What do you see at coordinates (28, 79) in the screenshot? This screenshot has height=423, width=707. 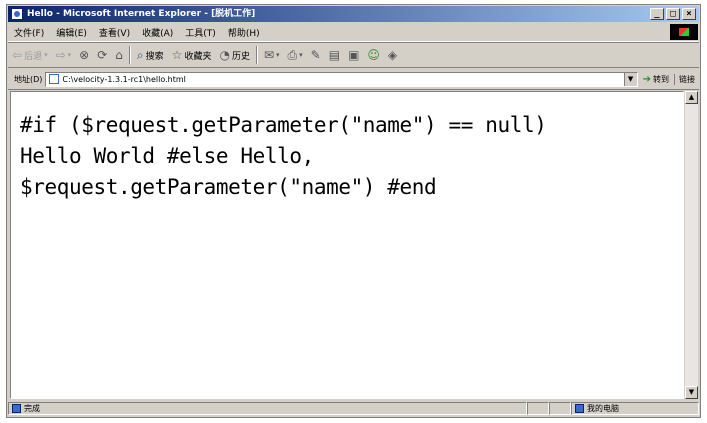 I see `address-label: 地址(D)` at bounding box center [28, 79].